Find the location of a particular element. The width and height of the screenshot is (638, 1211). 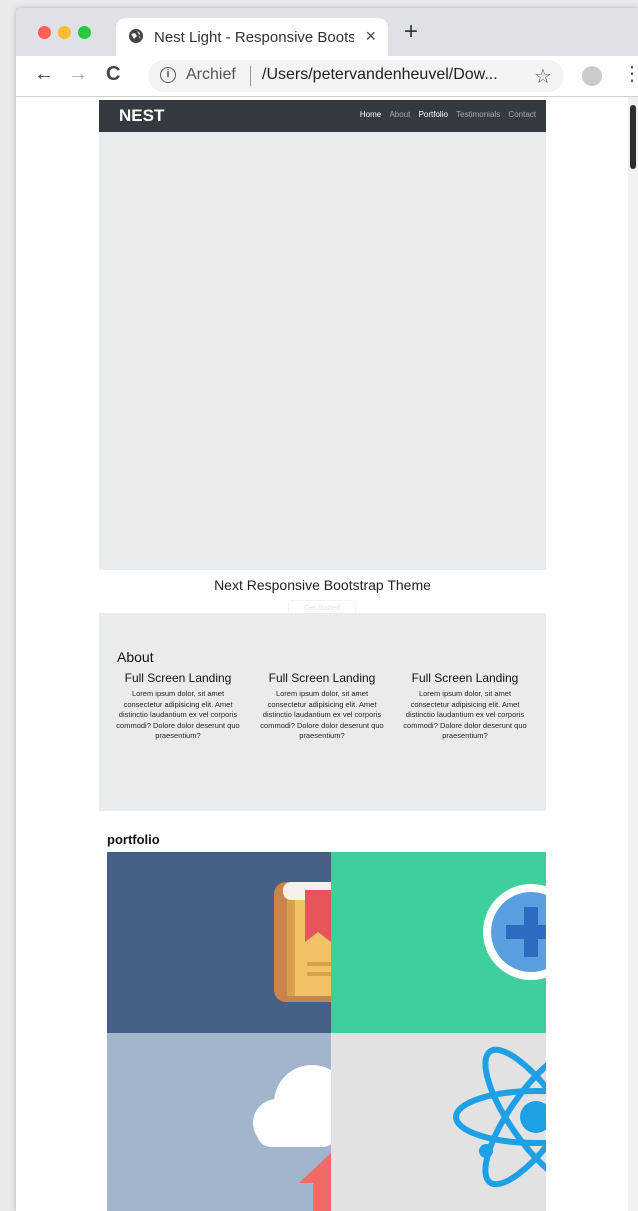

cloud-upload-icon is located at coordinates (292, 1138).